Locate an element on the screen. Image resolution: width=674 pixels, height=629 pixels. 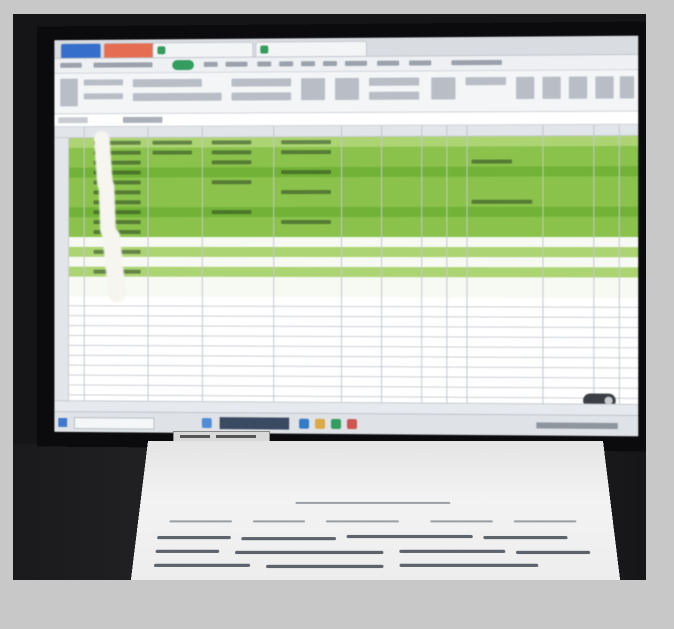
font-selector is located at coordinates (167, 83).